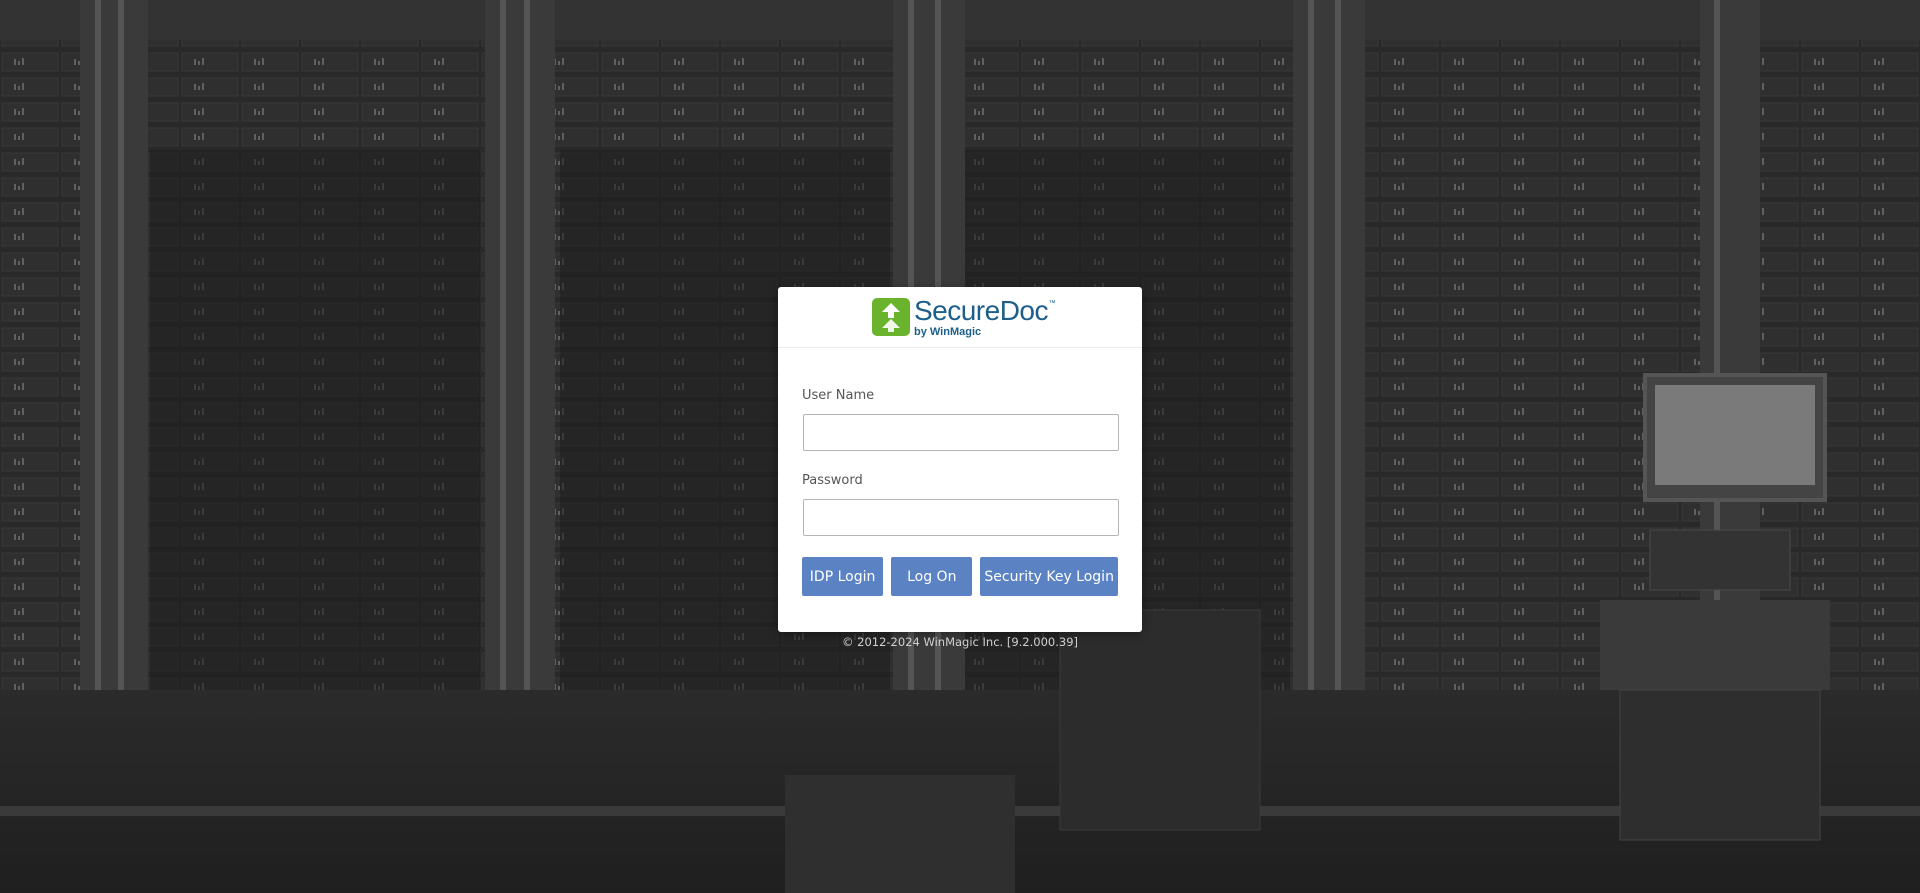  Describe the element at coordinates (890, 317) in the screenshot. I see `securedoc-logo-icon` at that location.